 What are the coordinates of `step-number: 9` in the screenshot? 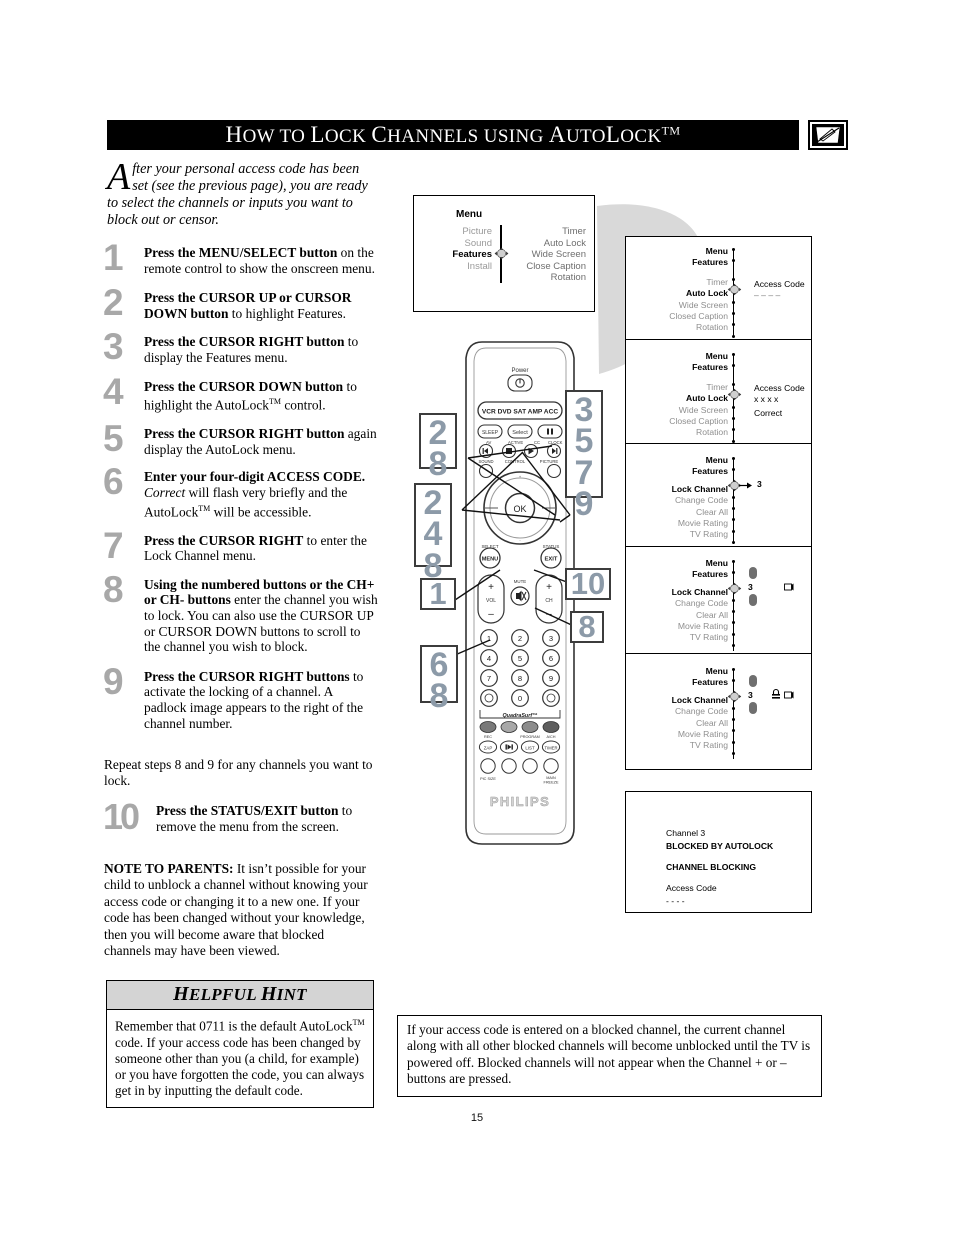 It's located at (113, 681).